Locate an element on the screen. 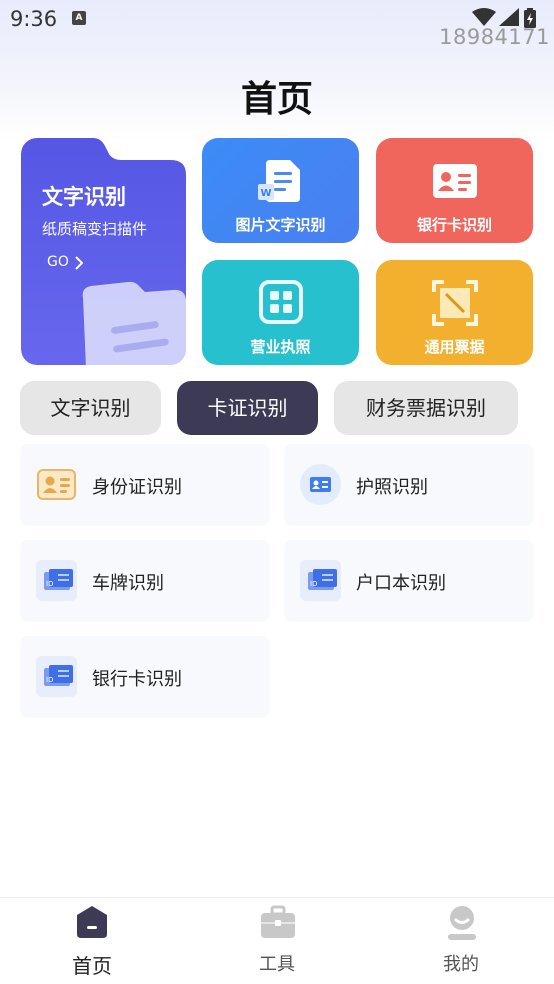 The width and height of the screenshot is (554, 984). list-item-license-plate: ID 车牌识别 is located at coordinates (145, 581).